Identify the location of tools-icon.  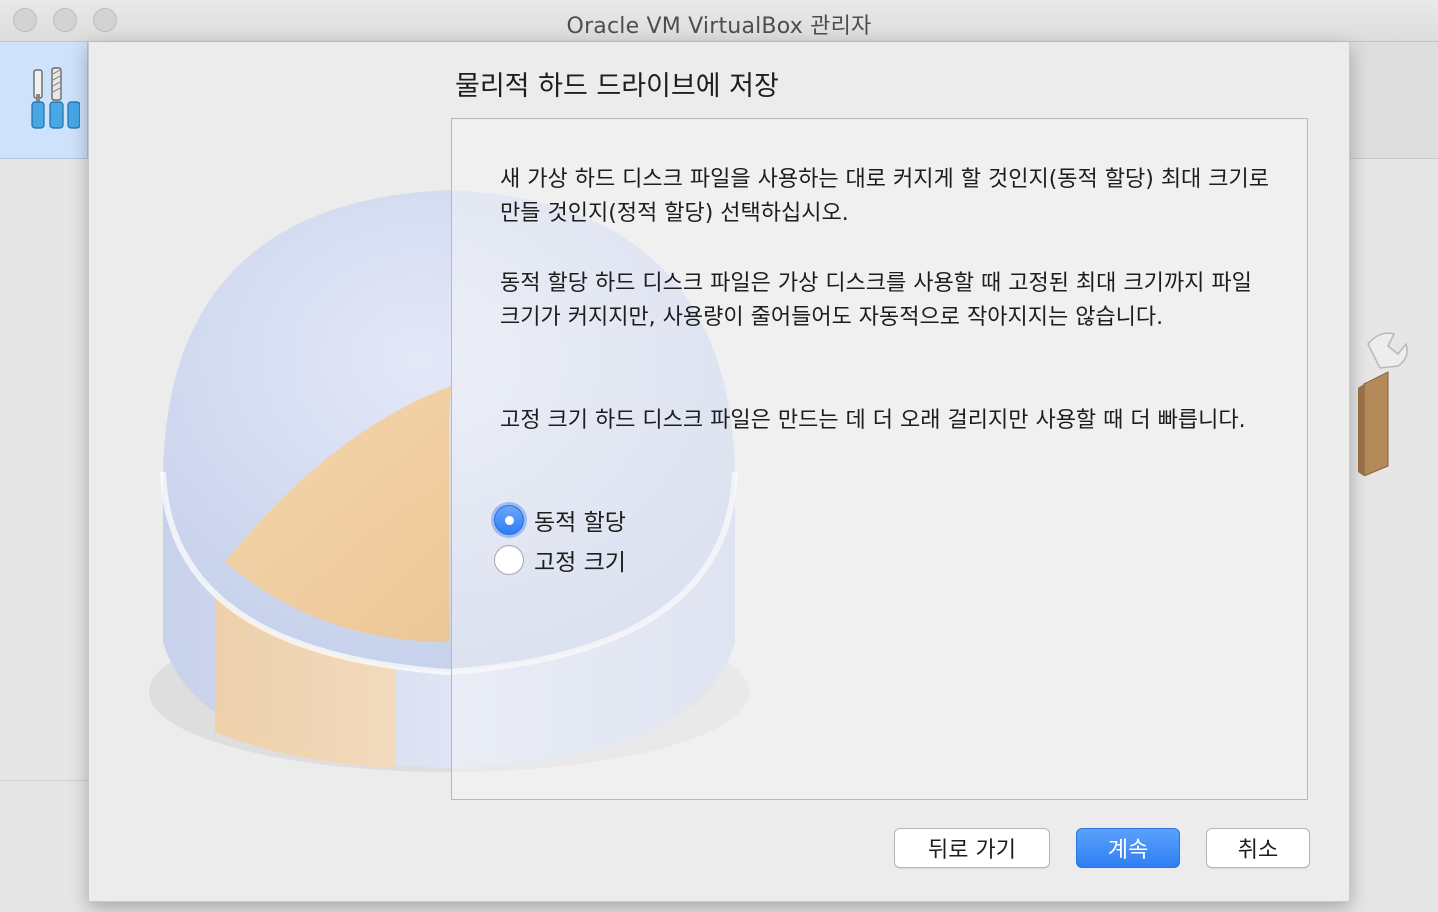
(55, 98).